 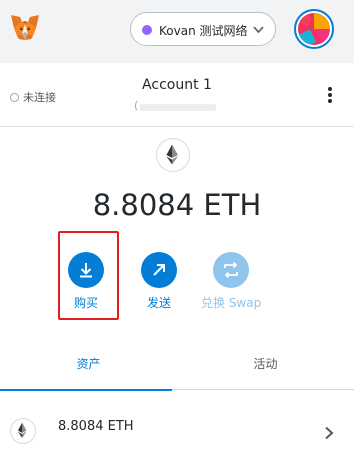 What do you see at coordinates (177, 205) in the screenshot?
I see `balance-amount: 8.8084 ETH` at bounding box center [177, 205].